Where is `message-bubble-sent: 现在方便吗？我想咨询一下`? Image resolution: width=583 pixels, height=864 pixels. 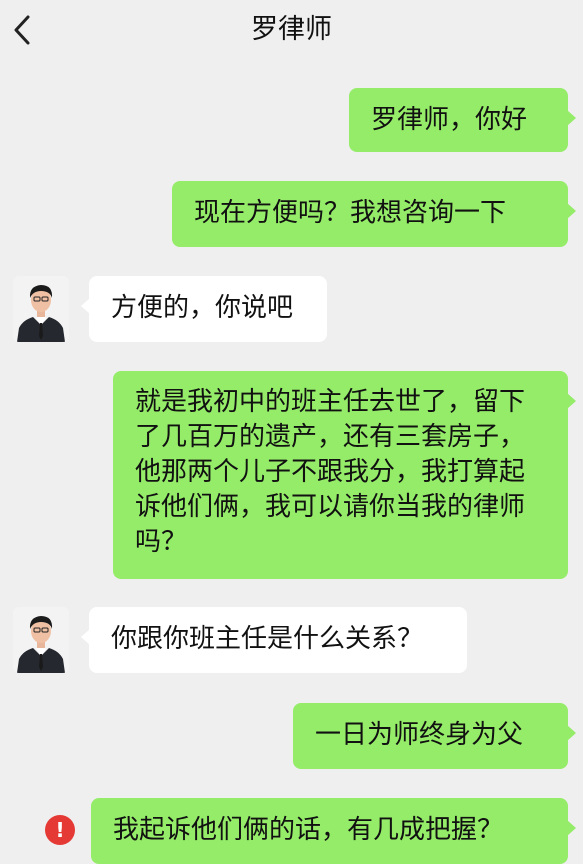
message-bubble-sent: 现在方便吗？我想咨询一下 is located at coordinates (374, 214).